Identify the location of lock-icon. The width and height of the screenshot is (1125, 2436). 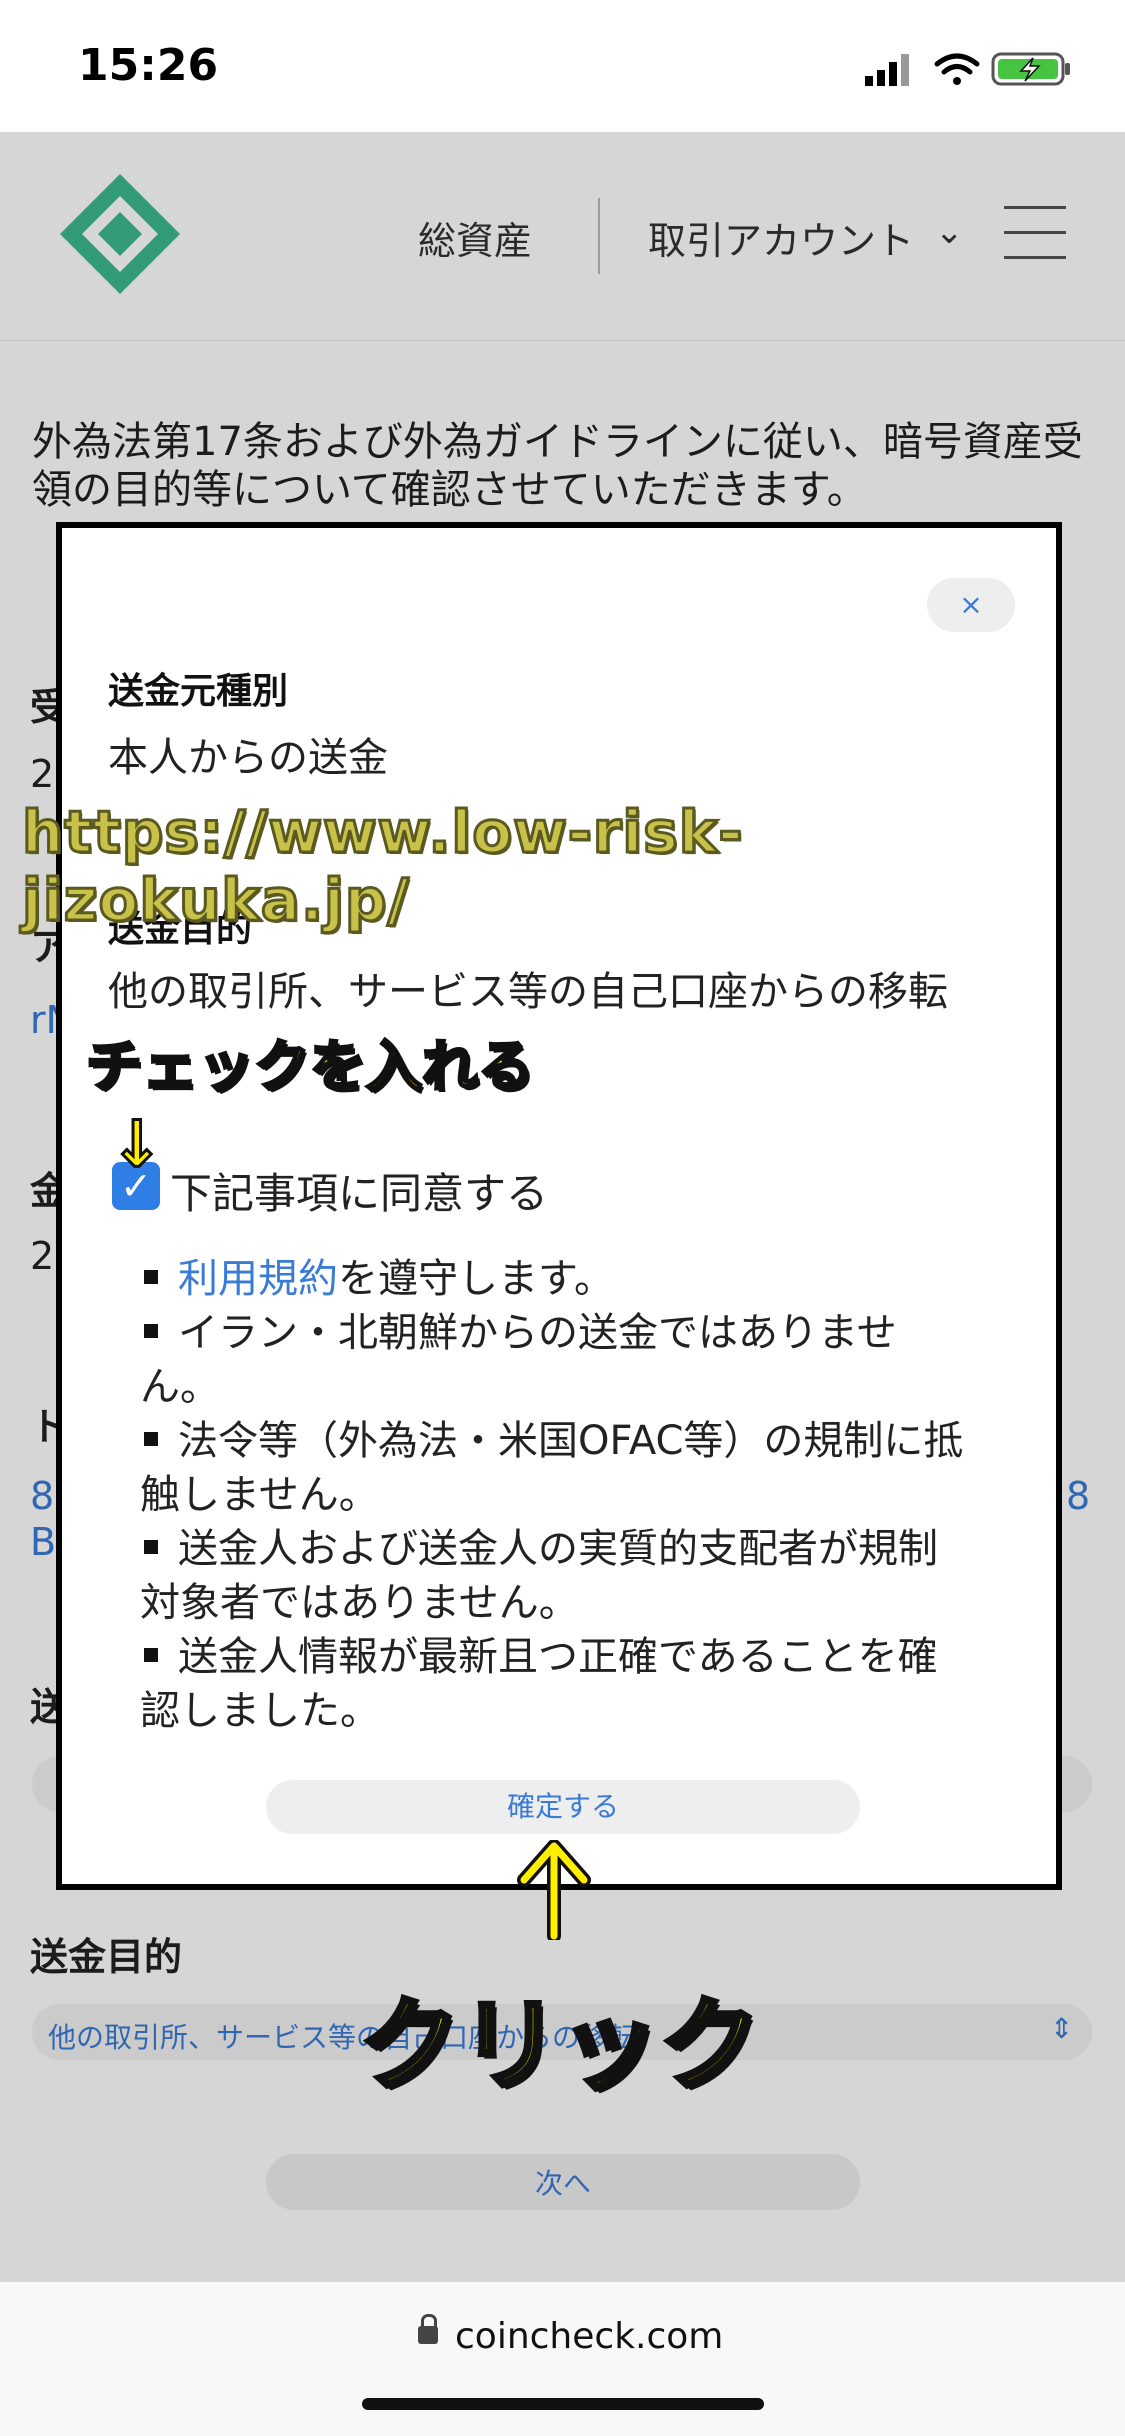
(428, 2329).